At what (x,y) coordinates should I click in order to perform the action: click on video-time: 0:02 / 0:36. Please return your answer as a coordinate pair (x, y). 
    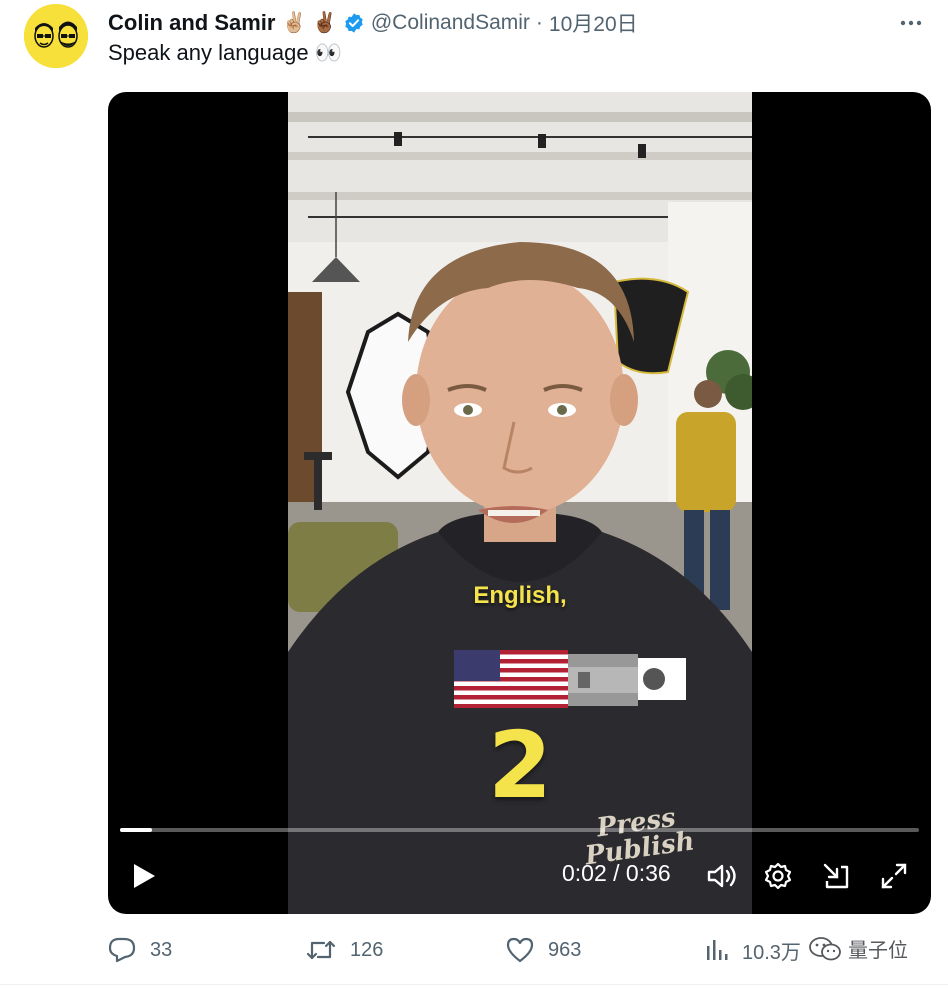
    Looking at the image, I should click on (616, 873).